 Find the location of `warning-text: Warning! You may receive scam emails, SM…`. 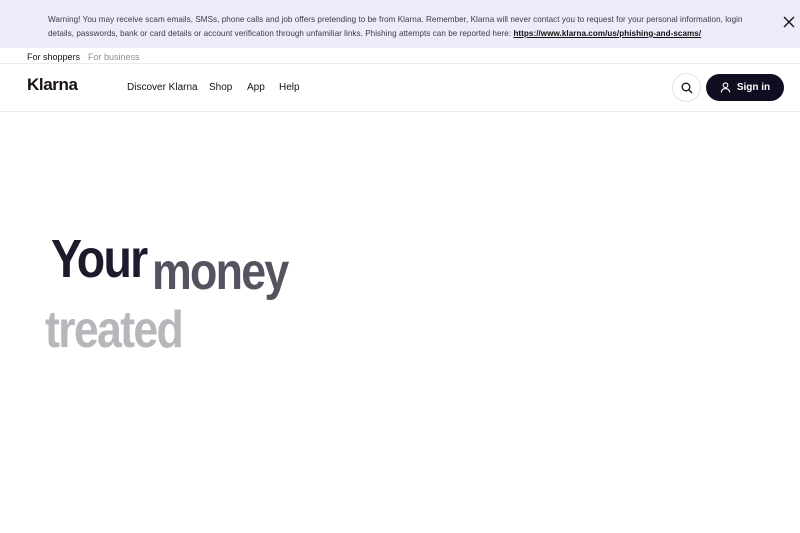

warning-text: Warning! You may receive scam emails, SM… is located at coordinates (398, 27).